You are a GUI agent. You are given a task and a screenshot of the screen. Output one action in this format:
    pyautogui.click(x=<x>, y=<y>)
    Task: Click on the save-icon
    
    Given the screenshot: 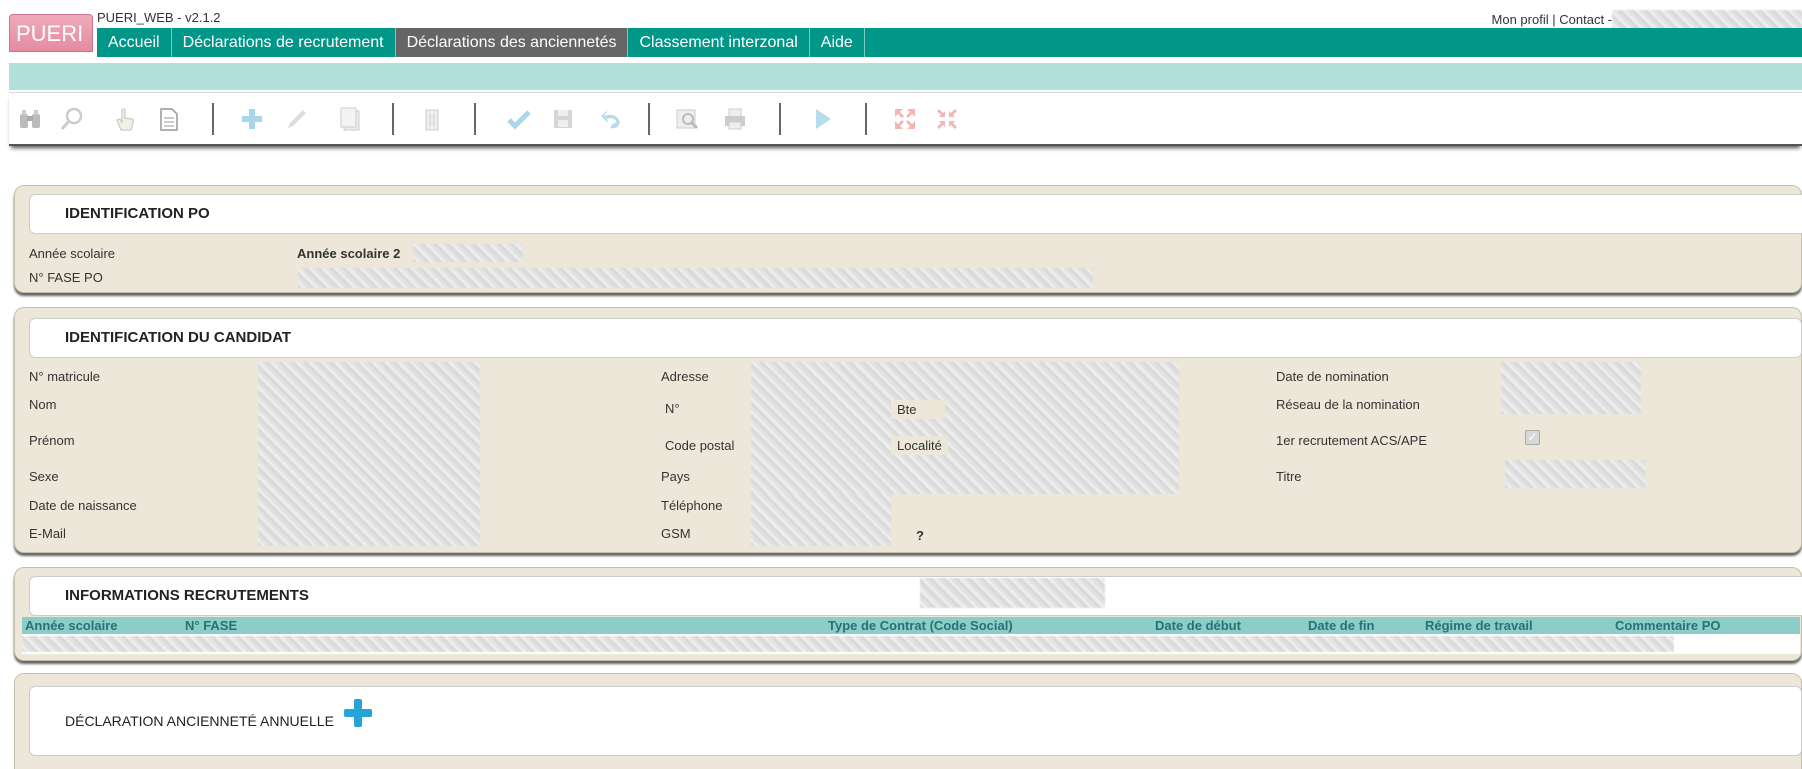 What is the action you would take?
    pyautogui.click(x=563, y=119)
    